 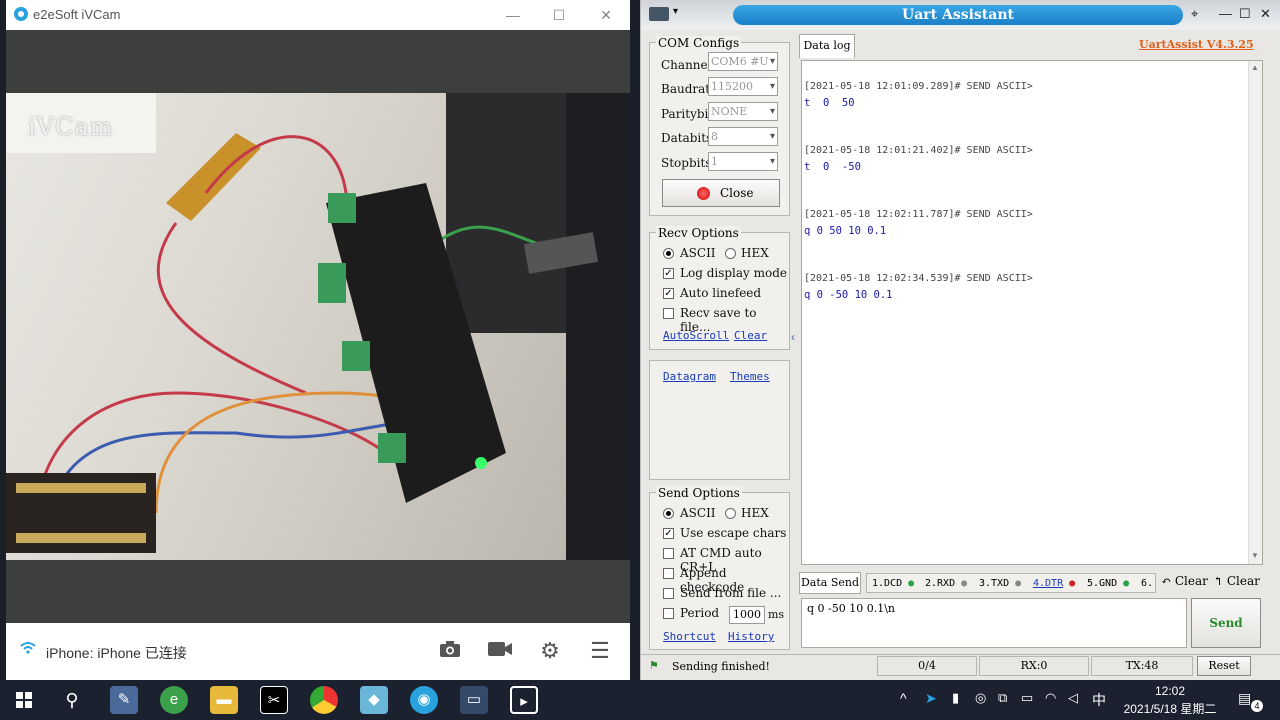 What do you see at coordinates (686, 163) in the screenshot?
I see `stopbits-label: Stopbits` at bounding box center [686, 163].